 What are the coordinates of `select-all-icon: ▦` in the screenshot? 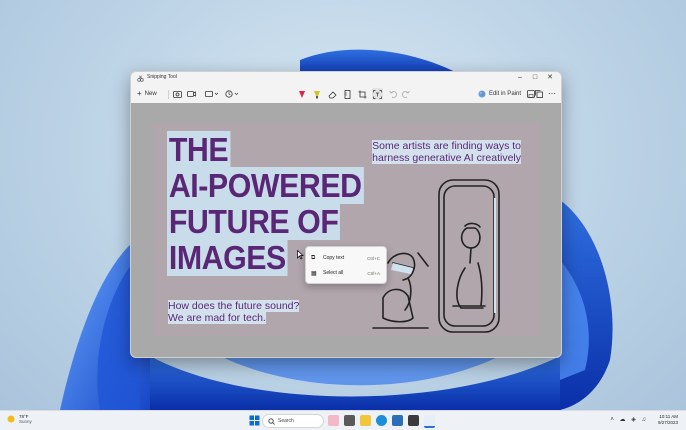 It's located at (314, 273).